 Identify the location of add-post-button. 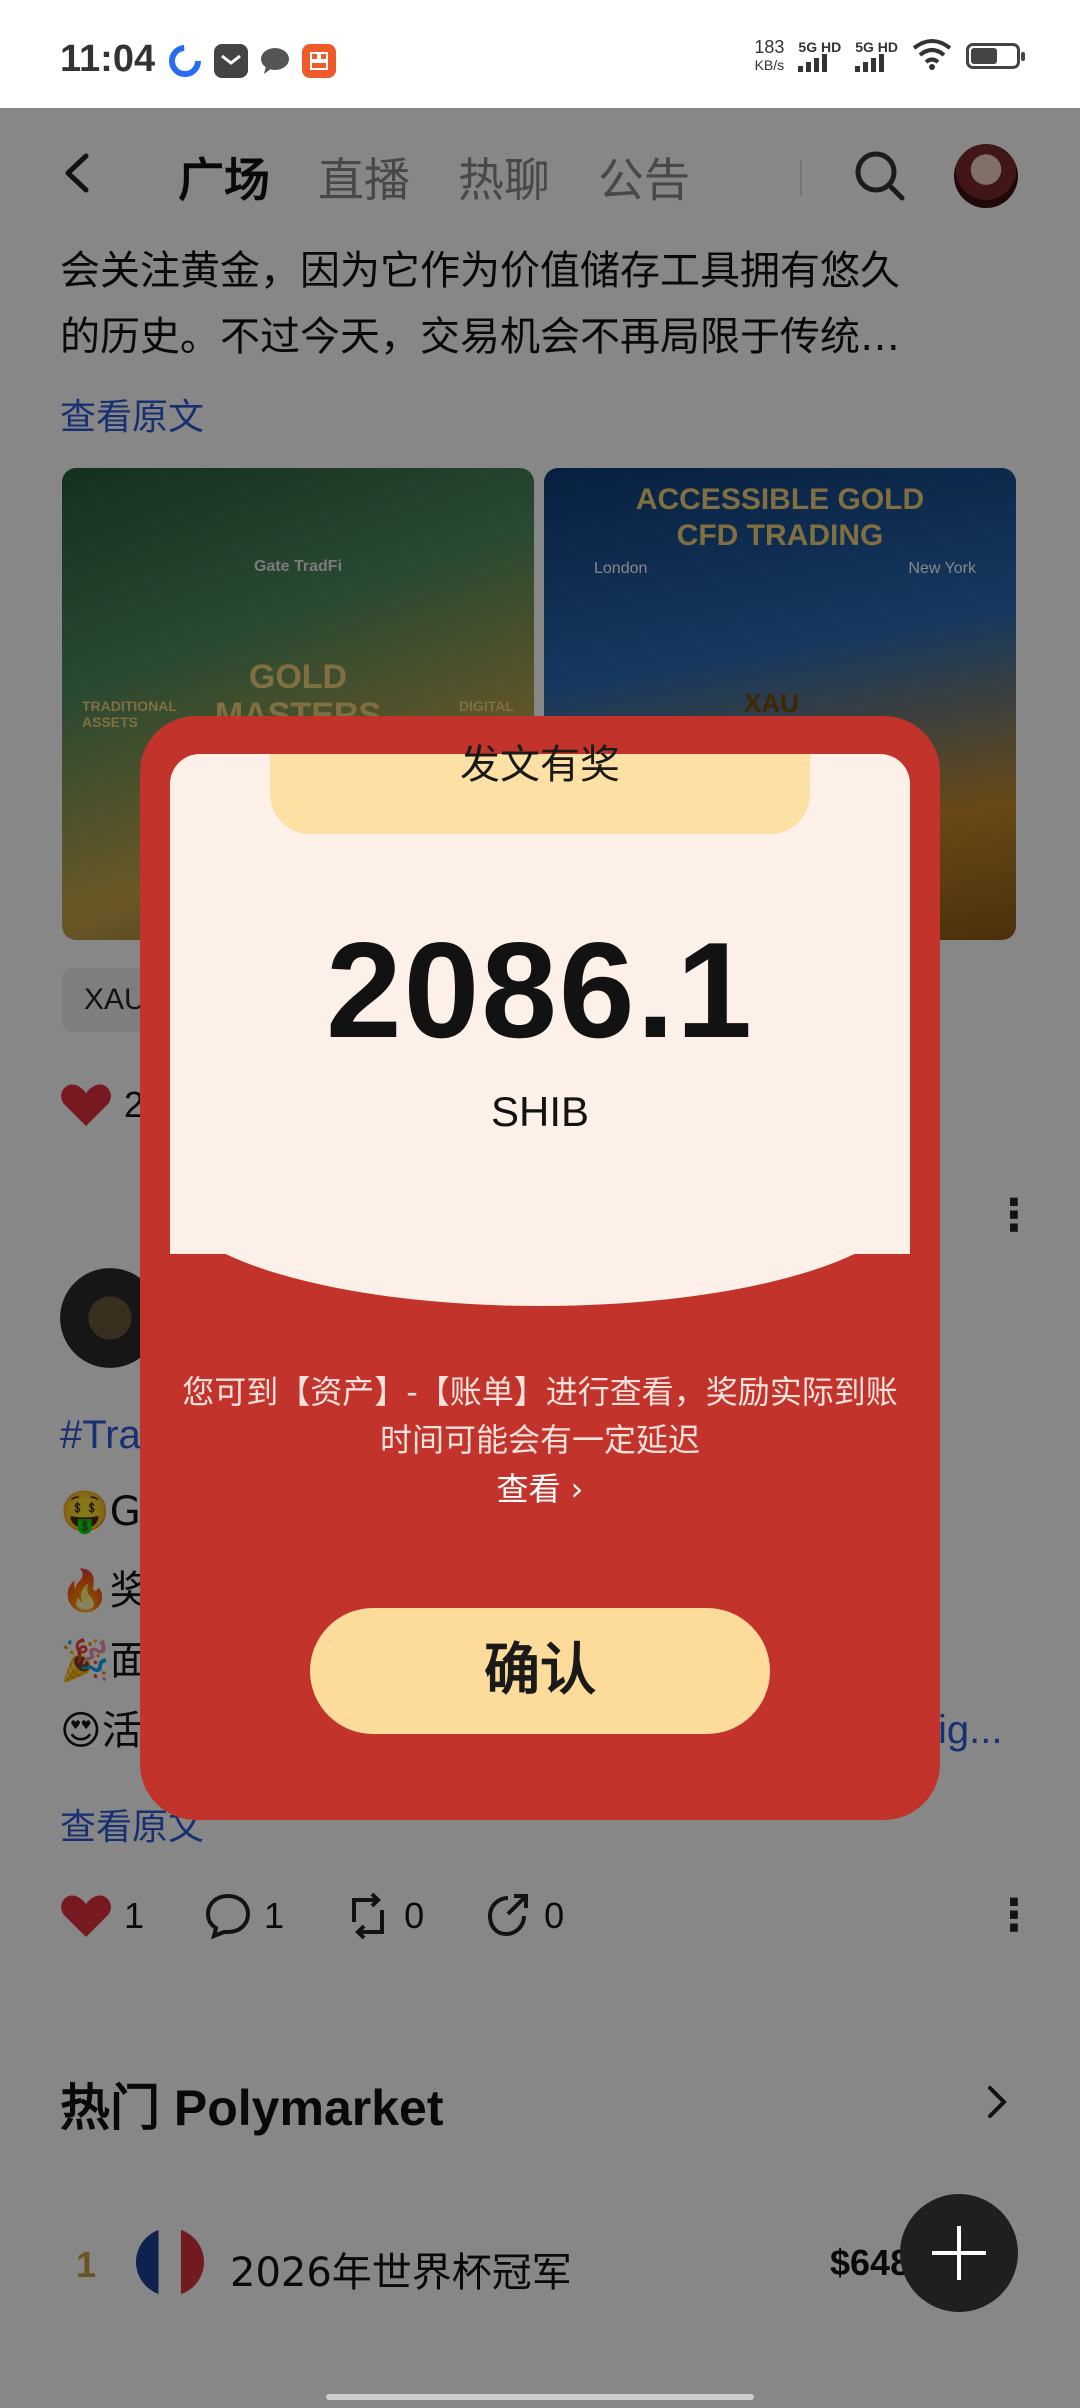
(959, 2253).